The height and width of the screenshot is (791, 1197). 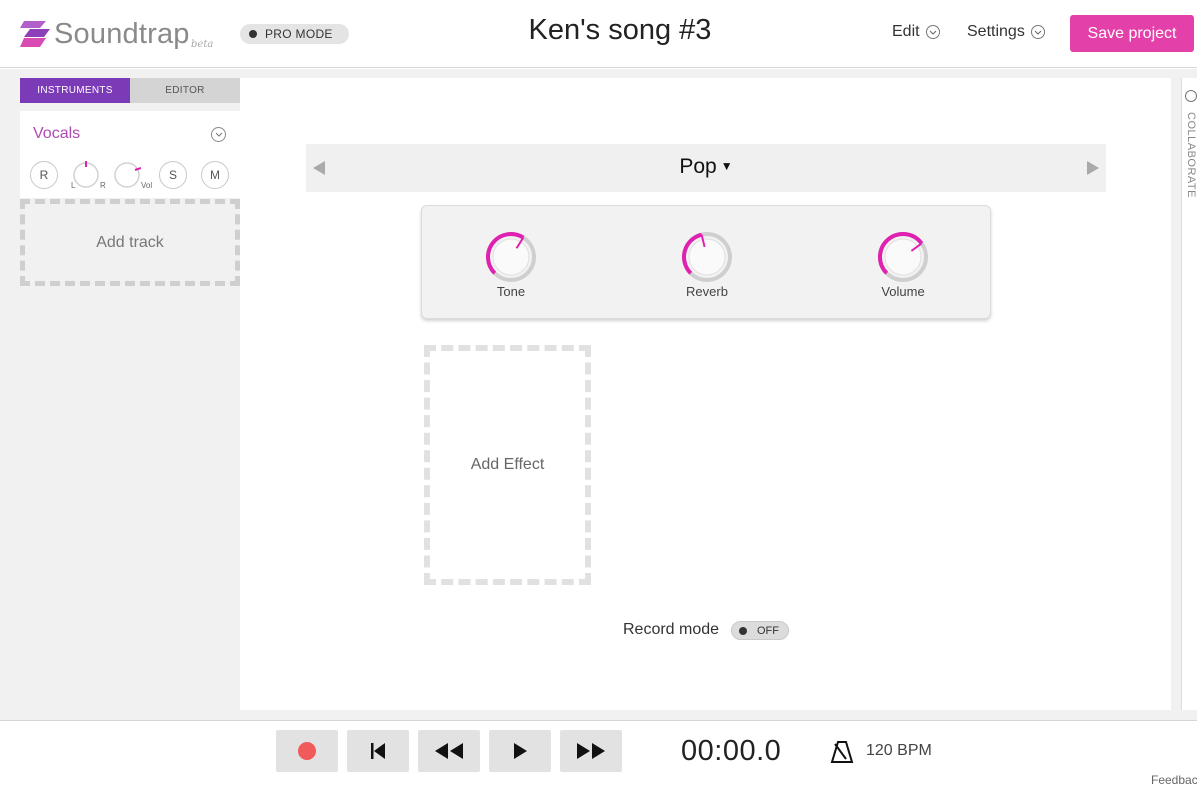 I want to click on skip-to-start-icon, so click(x=378, y=751).